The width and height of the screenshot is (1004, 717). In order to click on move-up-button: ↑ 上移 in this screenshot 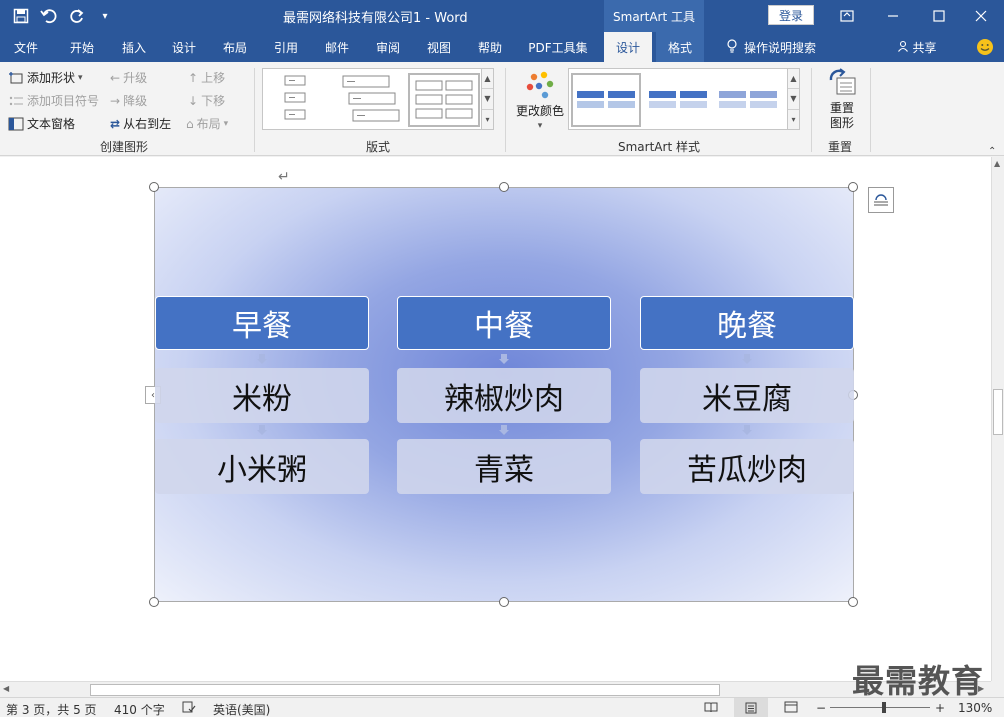, I will do `click(206, 77)`.